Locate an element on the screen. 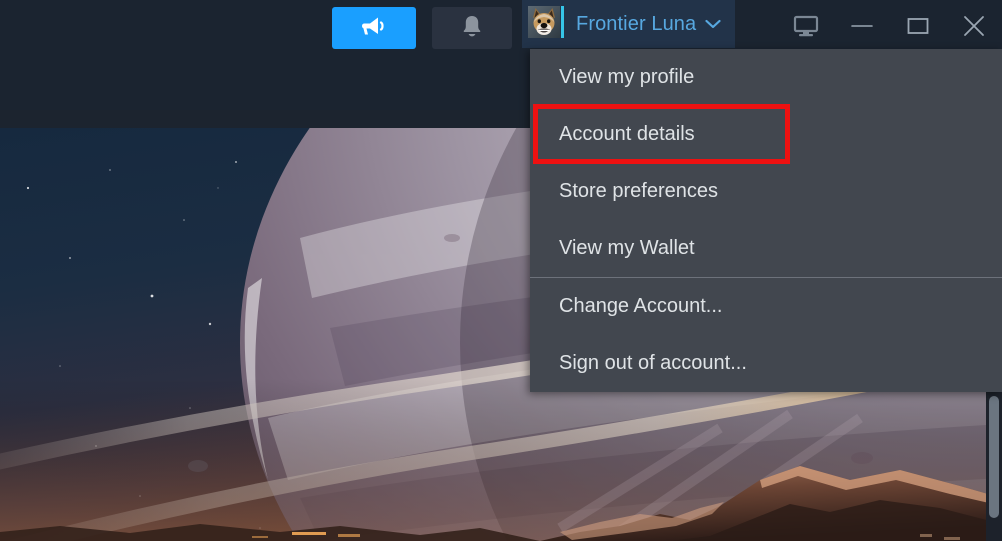 The width and height of the screenshot is (1002, 541). avatar is located at coordinates (546, 24).